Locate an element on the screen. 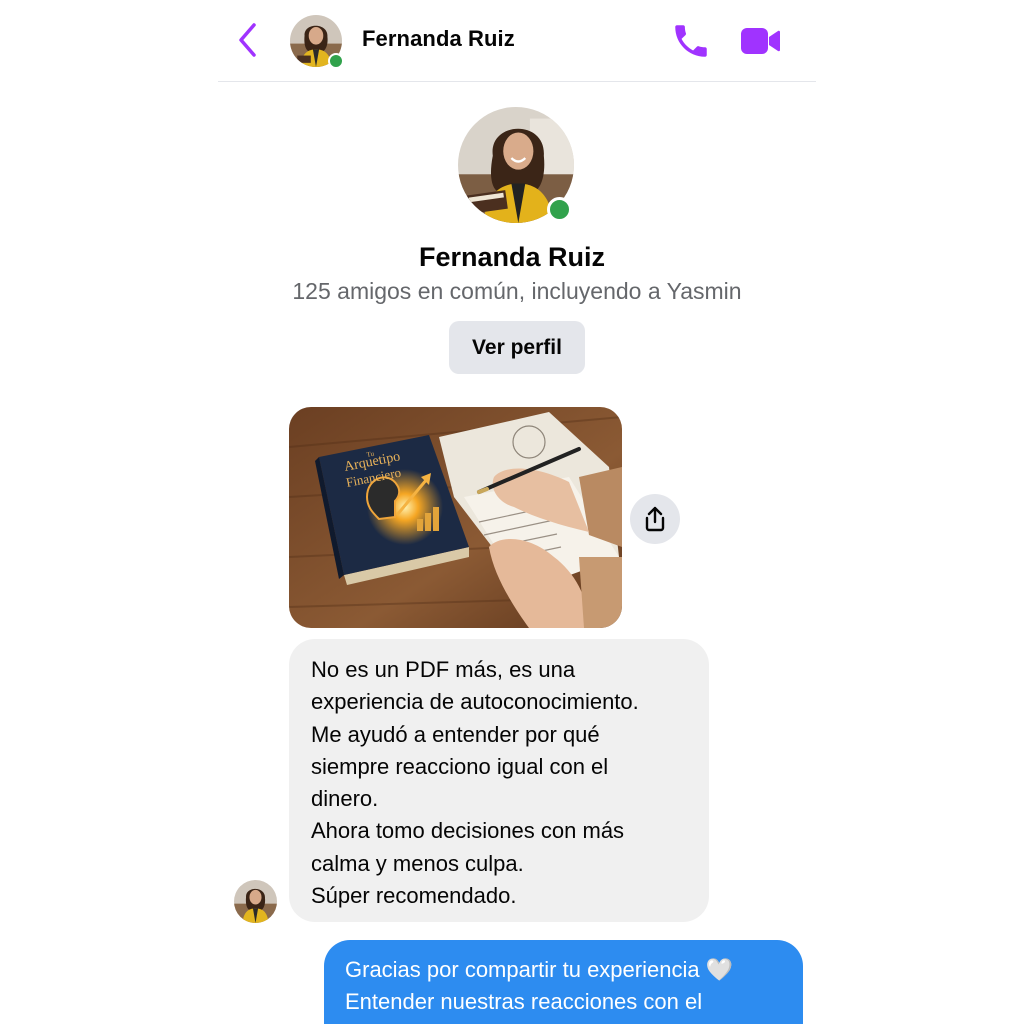 The height and width of the screenshot is (1024, 1024). message-line: siempre reacciono igual con el is located at coordinates (460, 766).